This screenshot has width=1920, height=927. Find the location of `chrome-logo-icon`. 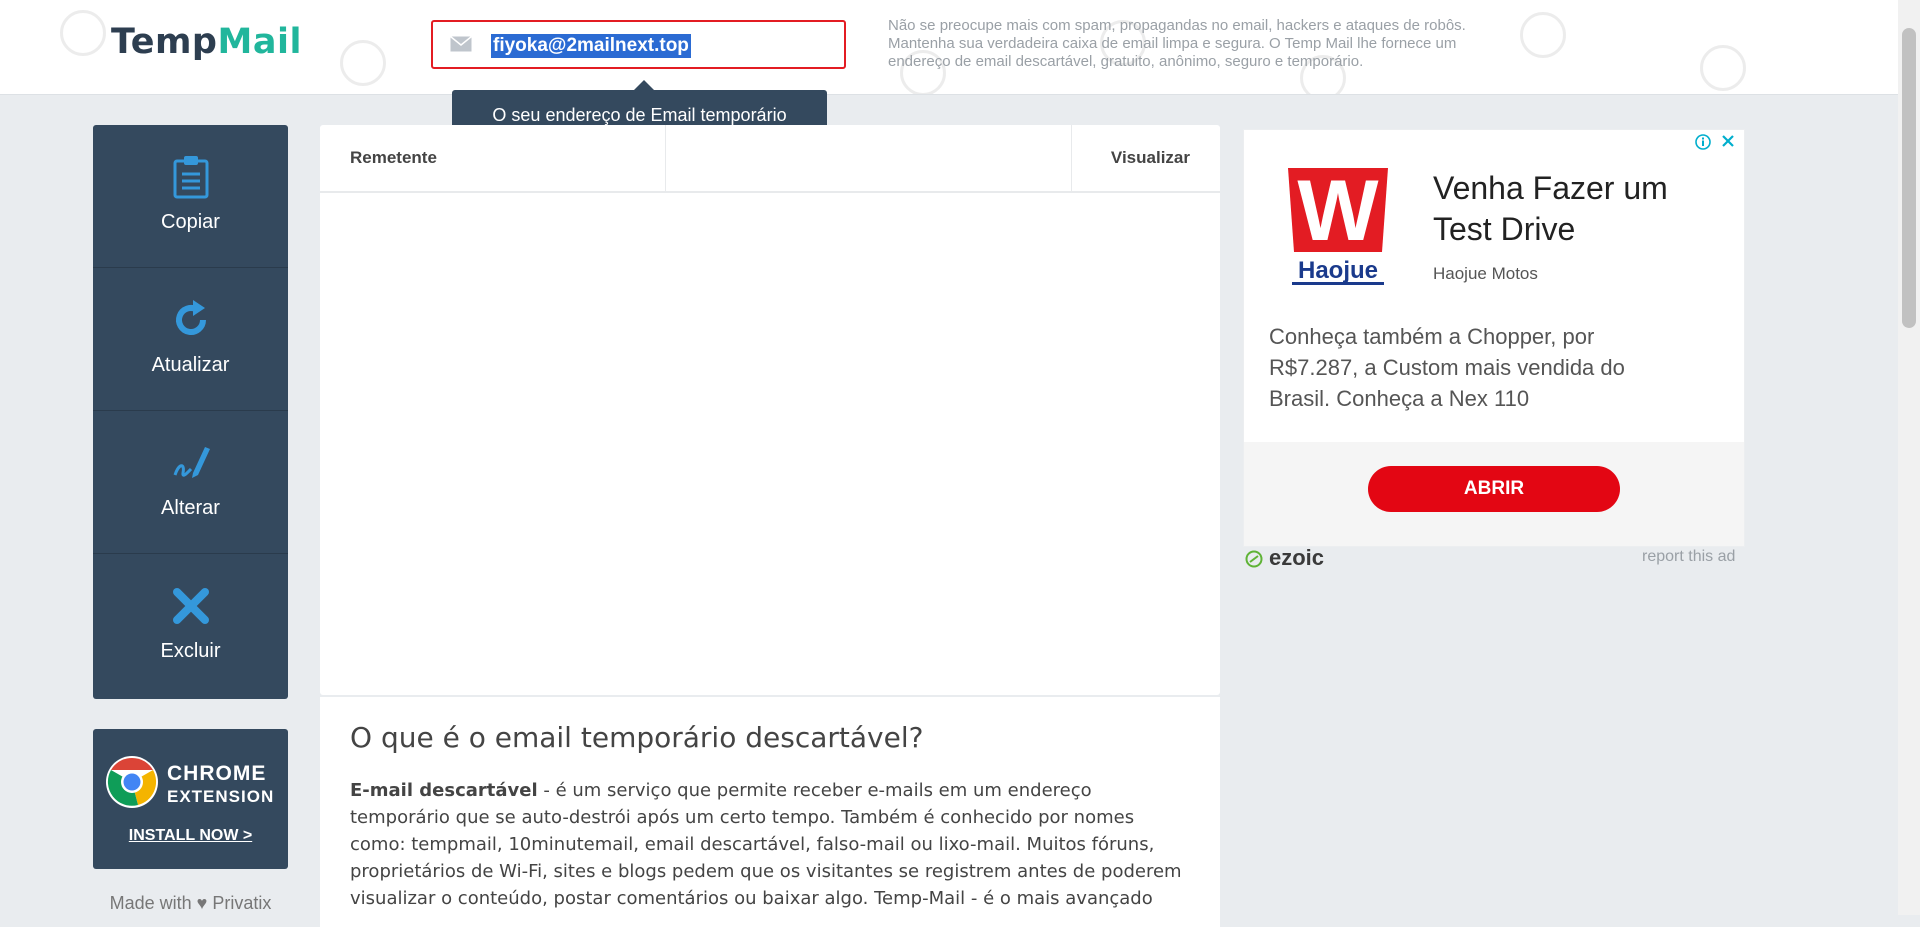

chrome-logo-icon is located at coordinates (132, 782).